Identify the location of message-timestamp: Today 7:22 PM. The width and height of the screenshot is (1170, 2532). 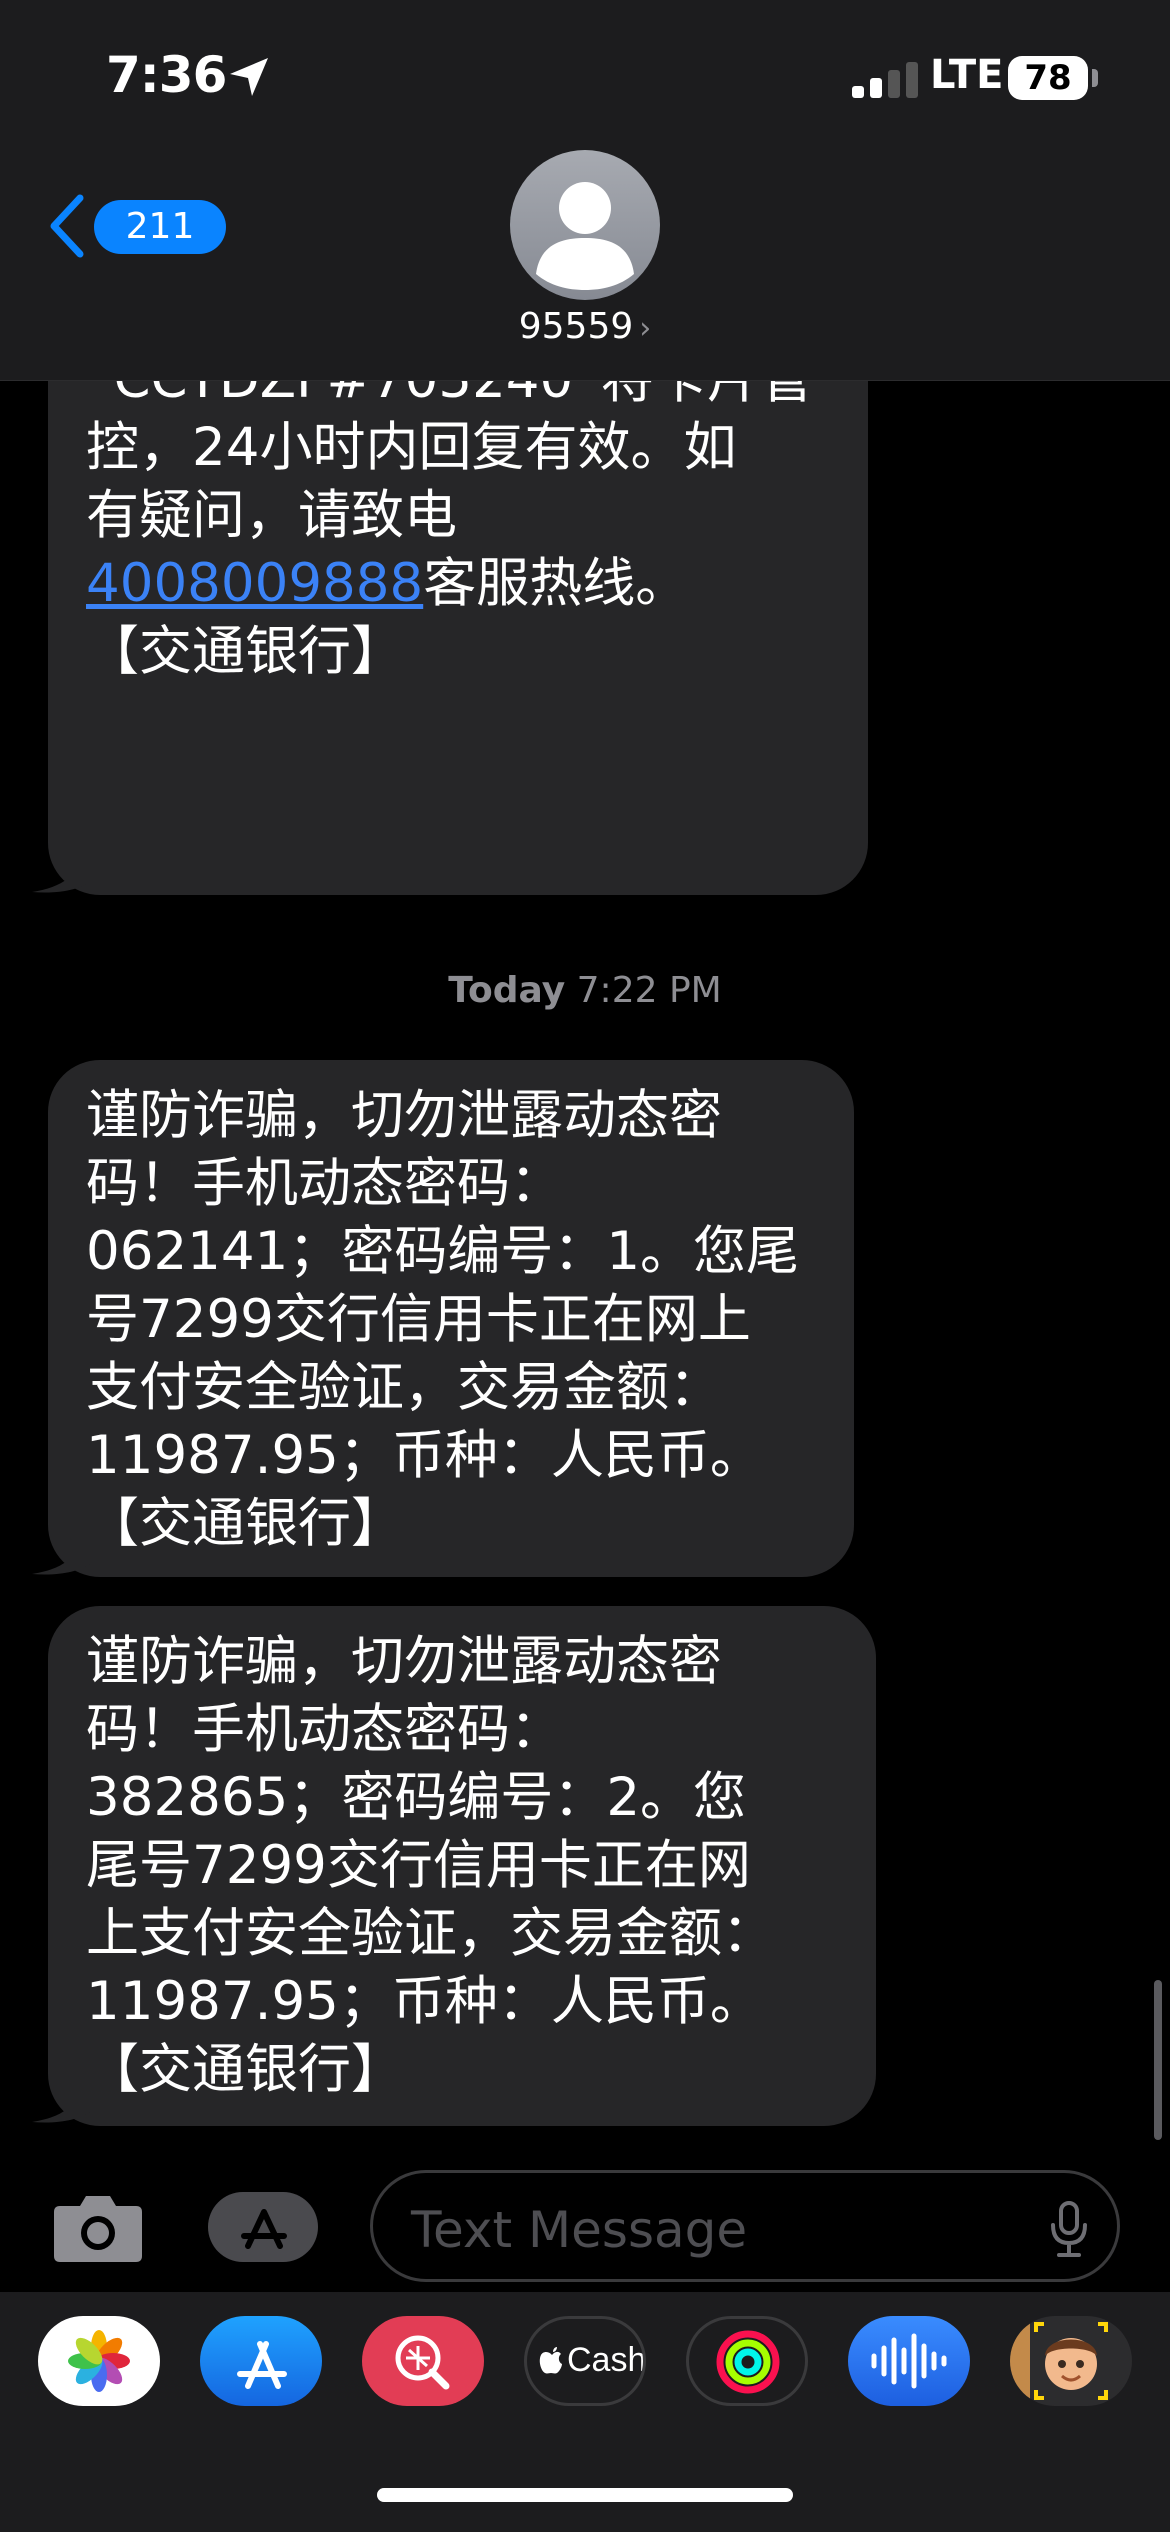
(585, 990).